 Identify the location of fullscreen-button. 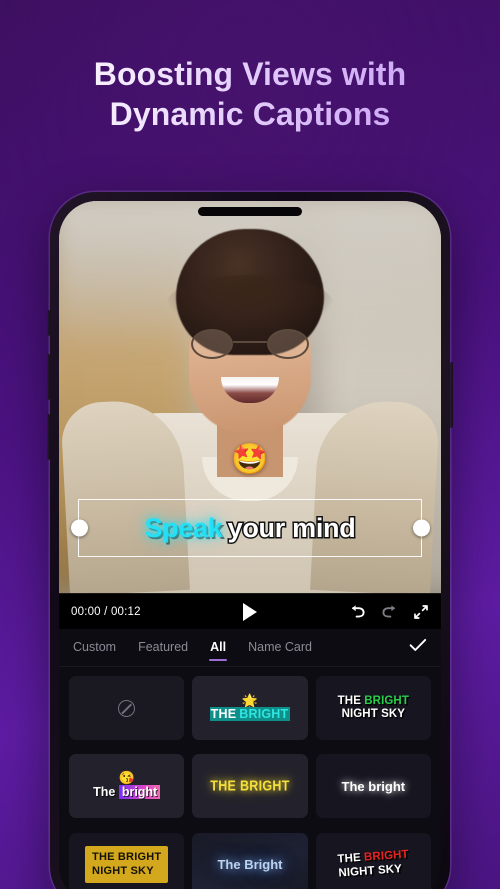
(421, 612).